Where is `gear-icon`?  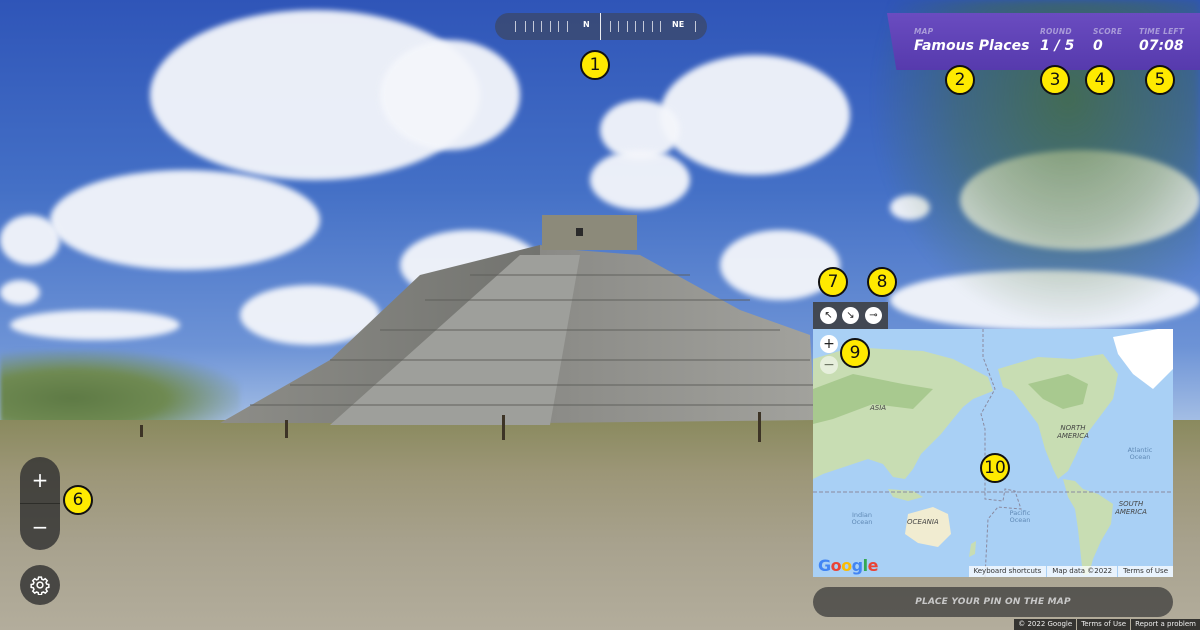 gear-icon is located at coordinates (40, 585).